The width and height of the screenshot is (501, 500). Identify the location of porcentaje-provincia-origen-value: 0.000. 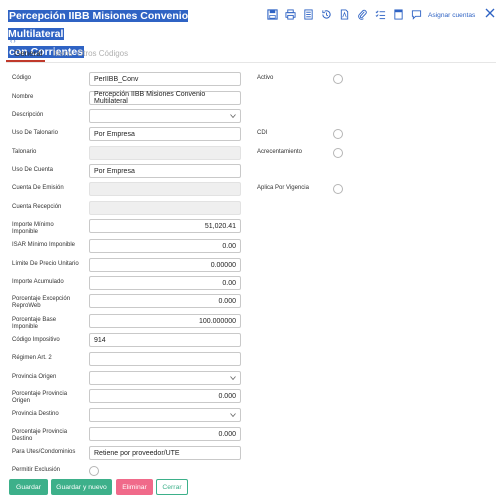
(227, 396).